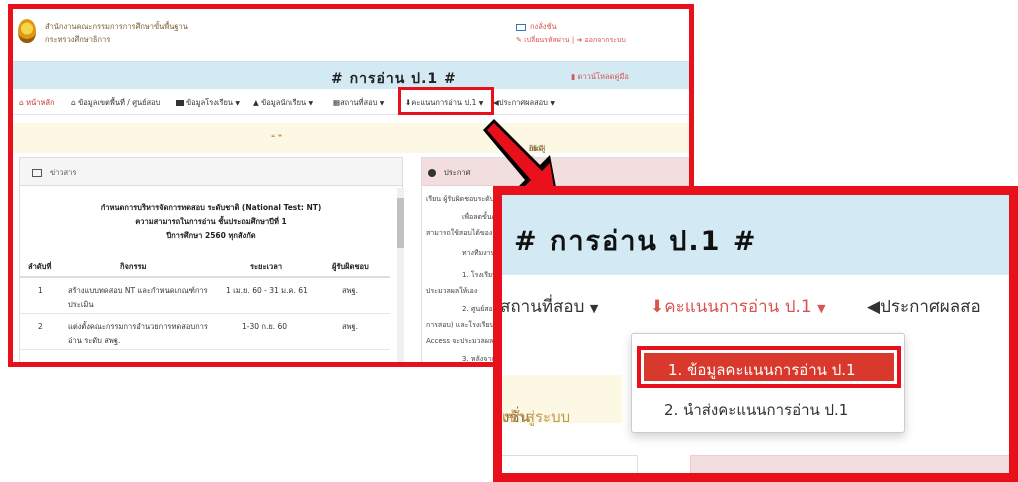 The height and width of the screenshot is (482, 1018). Describe the element at coordinates (351, 75) in the screenshot. I see `title-bar: # การอ่าน ป.1 # ▮ ดาวน์โหลดคู่มือ` at that location.